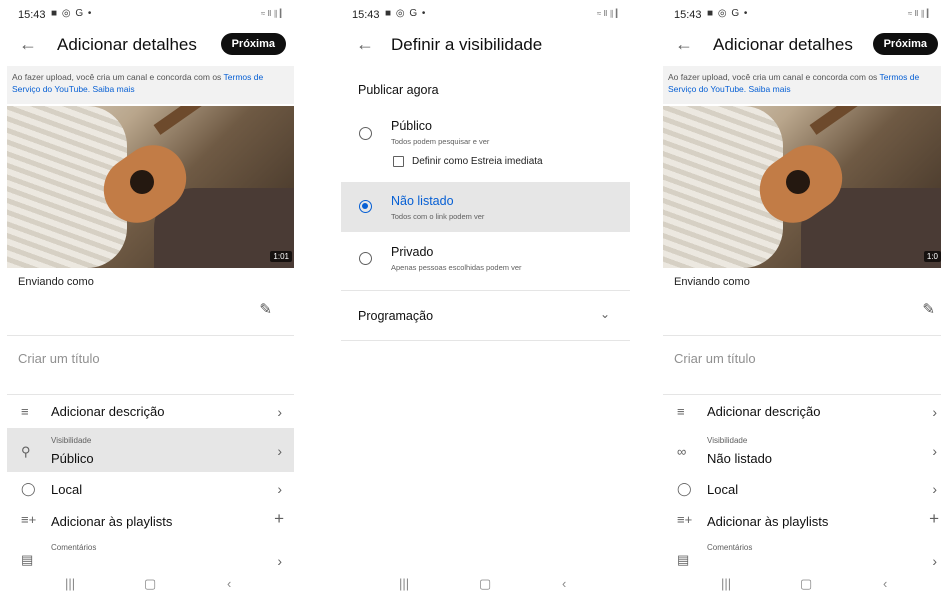 The image size is (941, 604). What do you see at coordinates (438, 216) in the screenshot?
I see `option-unlisted-sub: Todos com o link podem ver` at bounding box center [438, 216].